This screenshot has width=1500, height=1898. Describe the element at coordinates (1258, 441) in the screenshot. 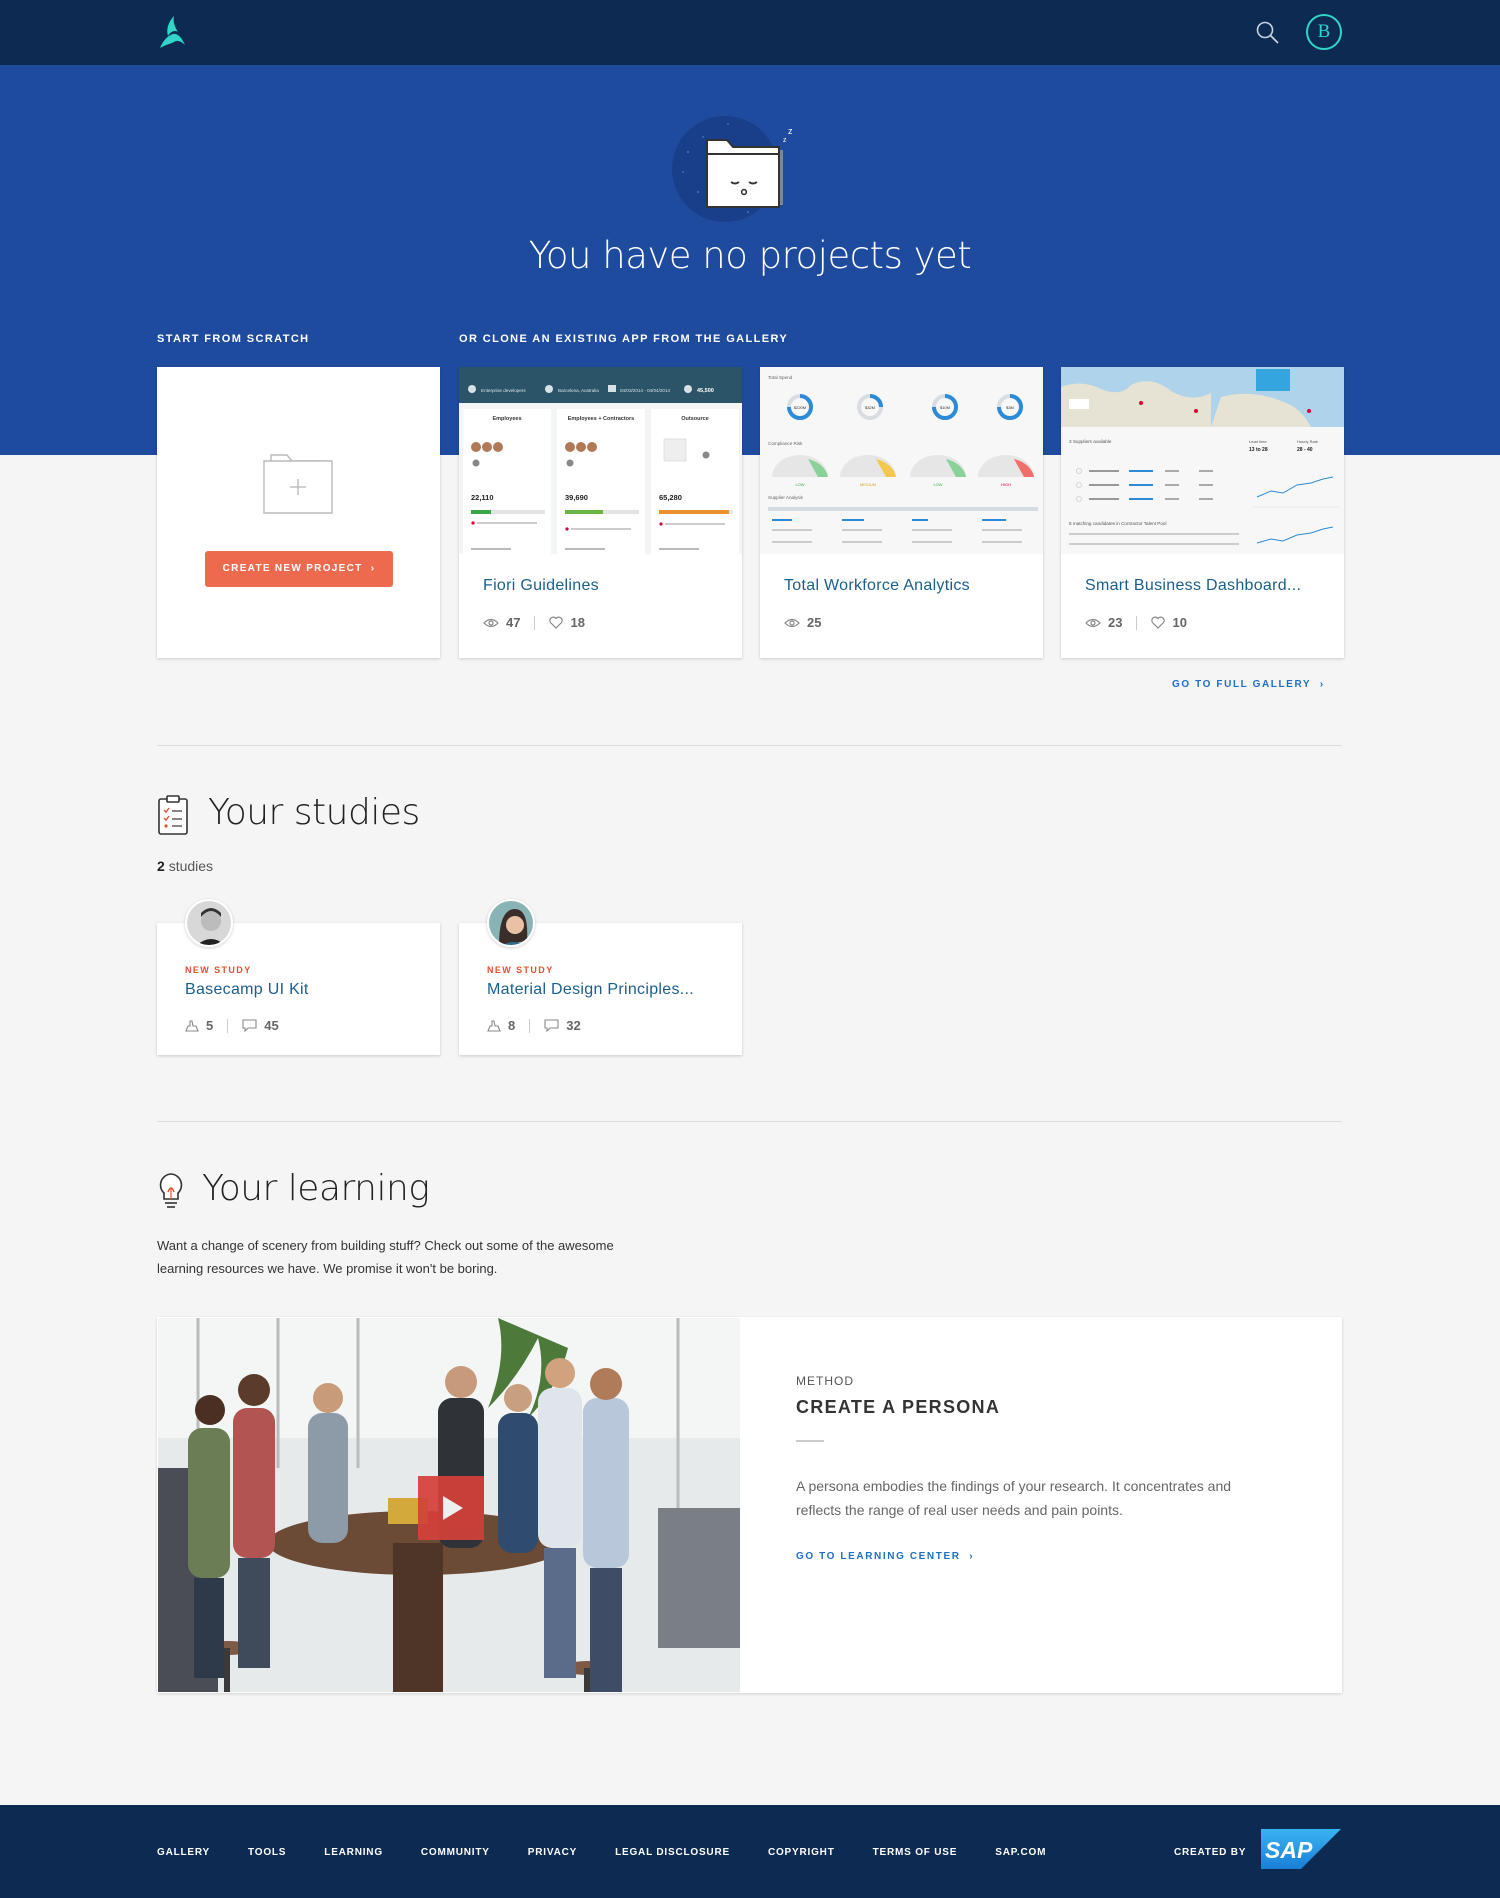

I see `thumb-text: Lead time` at that location.